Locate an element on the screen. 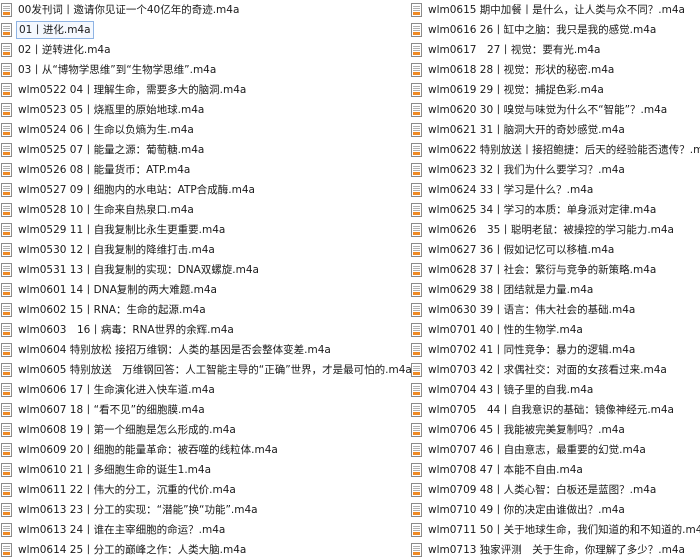 This screenshot has height=560, width=700. file-item: wlm0613 24丨谁在主宰细胞的命运？.m4a is located at coordinates (200, 530).